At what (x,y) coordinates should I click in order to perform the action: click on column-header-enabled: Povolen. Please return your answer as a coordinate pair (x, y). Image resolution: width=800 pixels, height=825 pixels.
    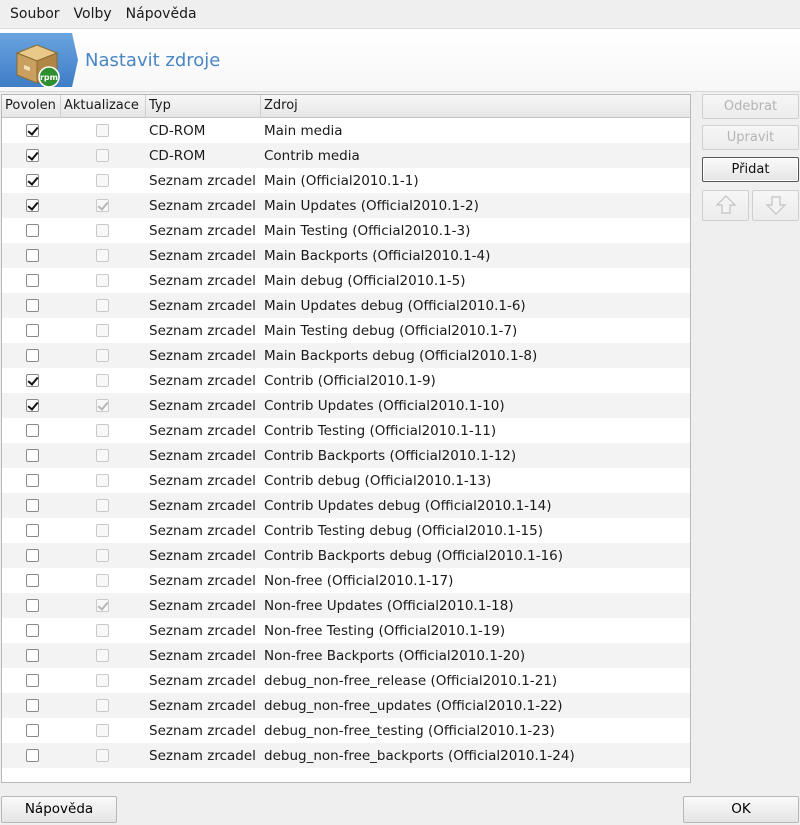
    Looking at the image, I should click on (31, 106).